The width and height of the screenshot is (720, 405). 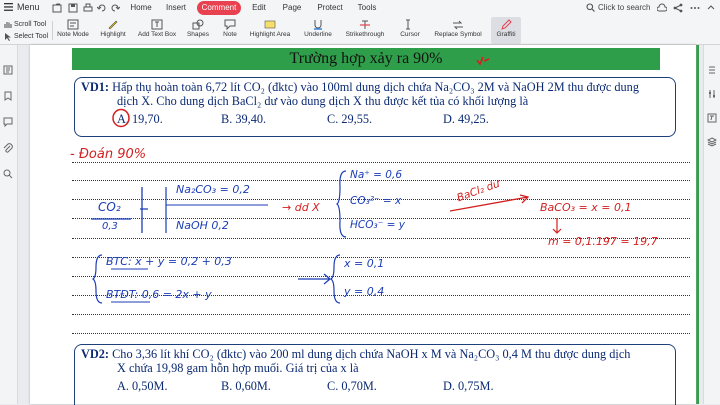 What do you see at coordinates (213, 189) in the screenshot?
I see `handwriting-na2co3: Na₂CO₃ = 0,2` at bounding box center [213, 189].